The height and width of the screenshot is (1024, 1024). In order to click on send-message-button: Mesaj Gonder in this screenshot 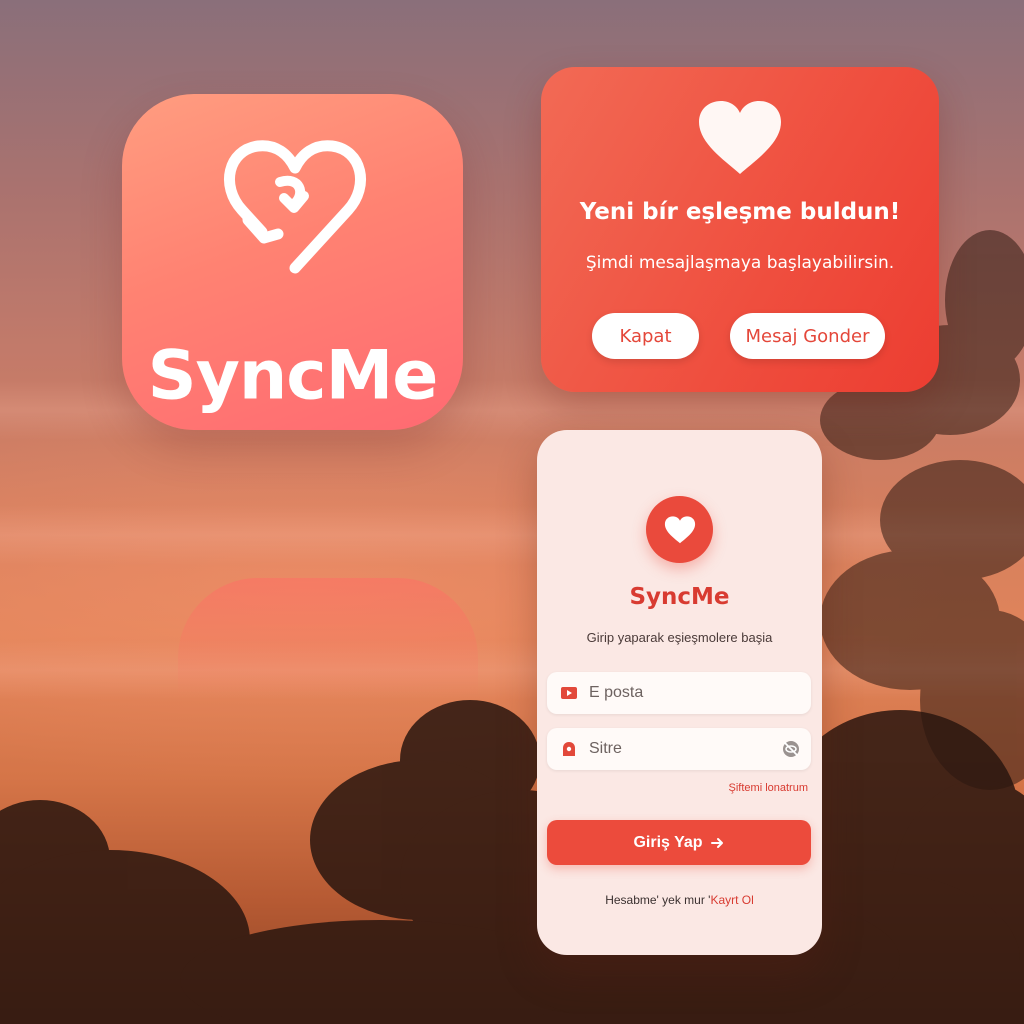, I will do `click(807, 336)`.